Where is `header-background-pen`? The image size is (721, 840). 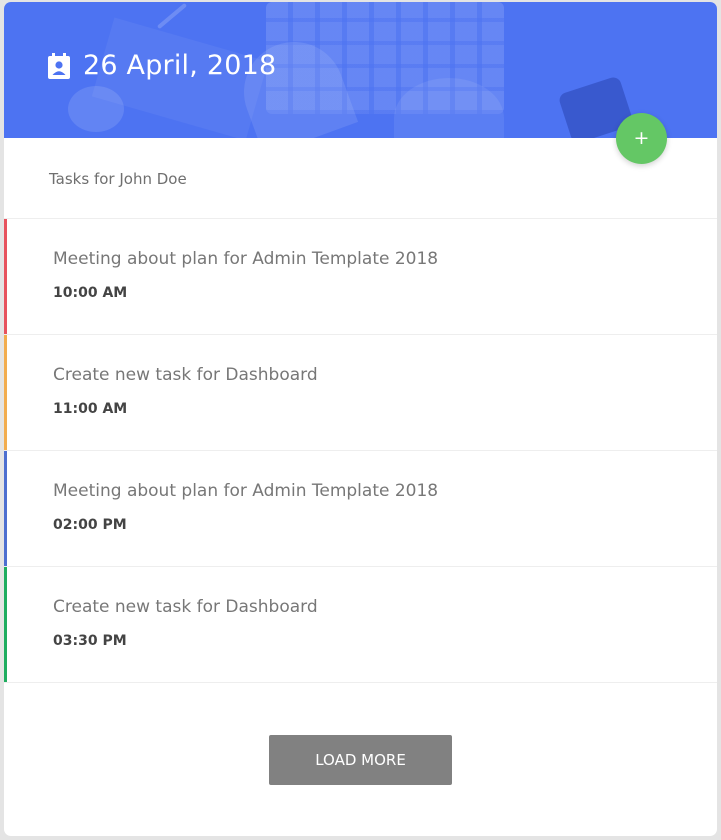 header-background-pen is located at coordinates (172, 16).